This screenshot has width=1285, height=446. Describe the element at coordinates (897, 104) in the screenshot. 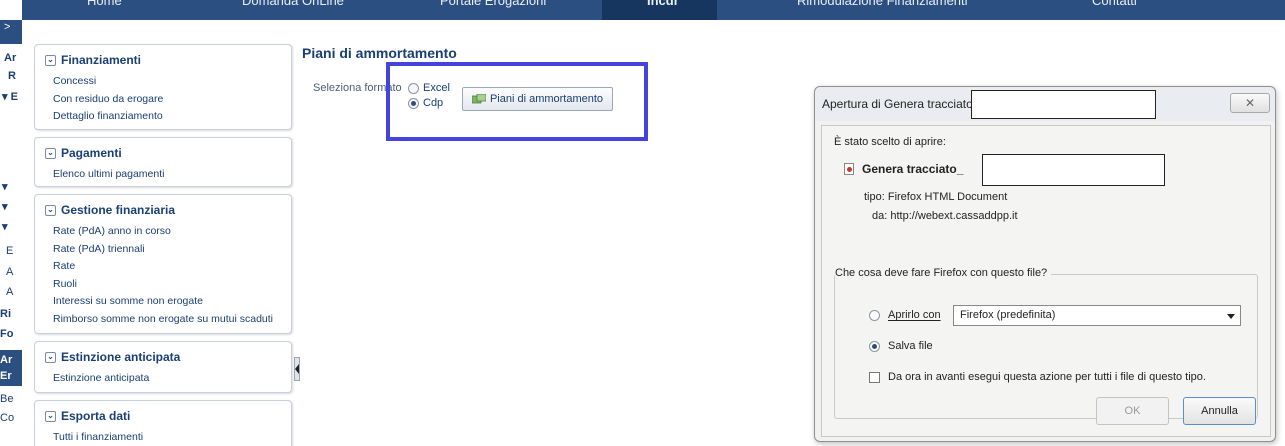

I see `dialog-title: Apertura di Genera tracciato` at that location.